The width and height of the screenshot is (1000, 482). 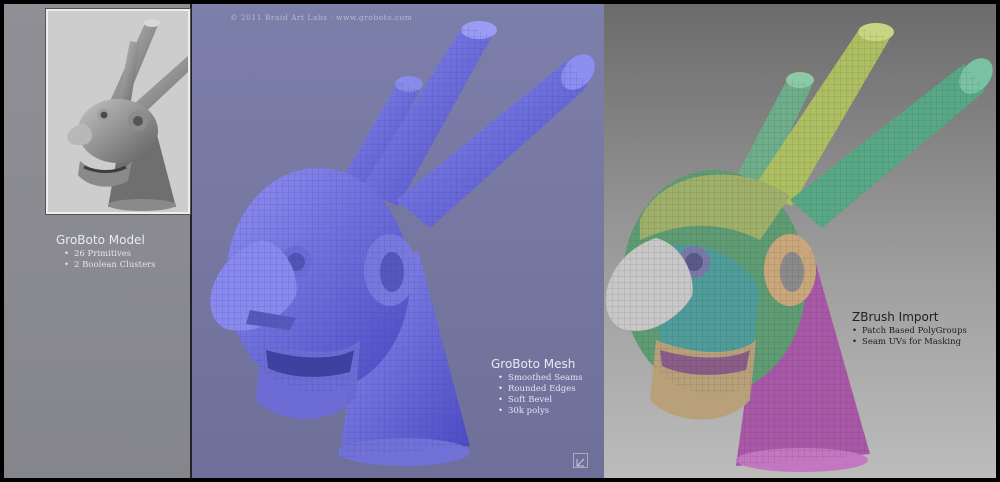 What do you see at coordinates (540, 411) in the screenshot?
I see `middle-bullet: 30k polys` at bounding box center [540, 411].